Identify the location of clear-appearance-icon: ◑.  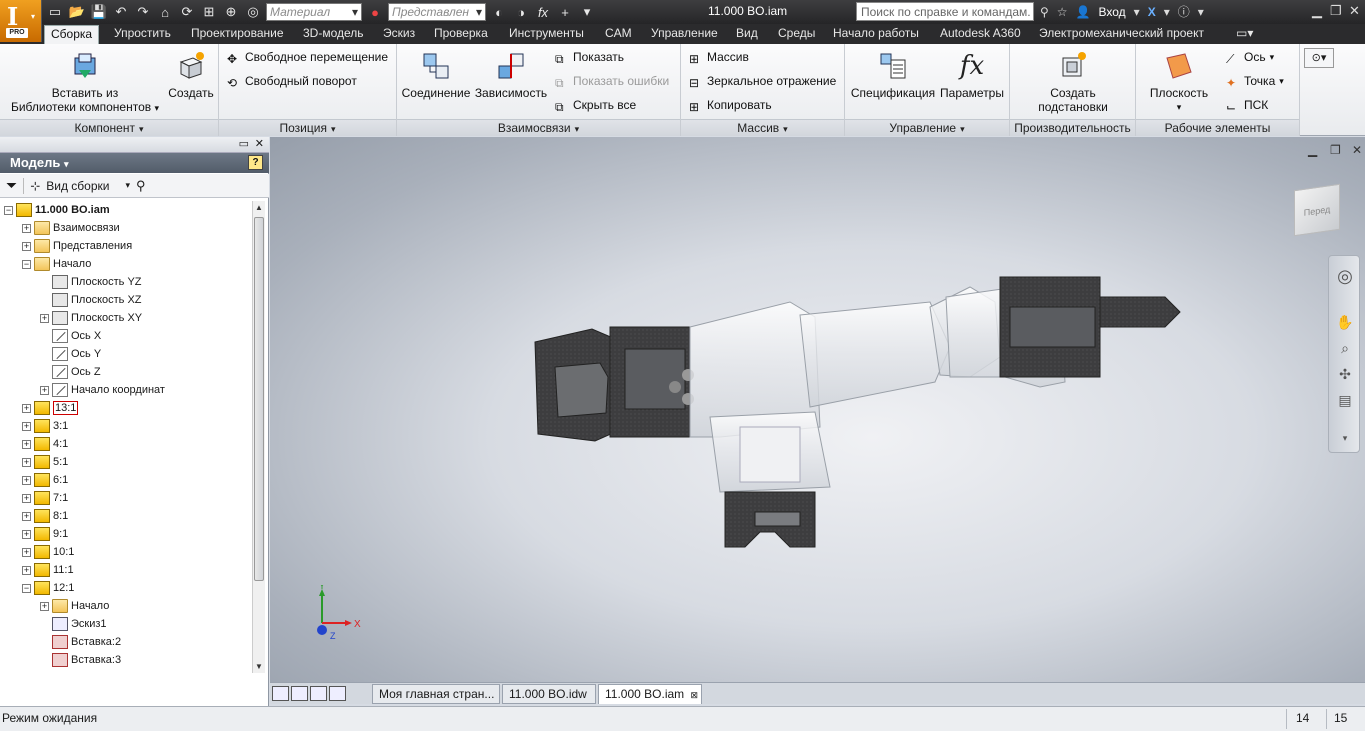
(521, 12).